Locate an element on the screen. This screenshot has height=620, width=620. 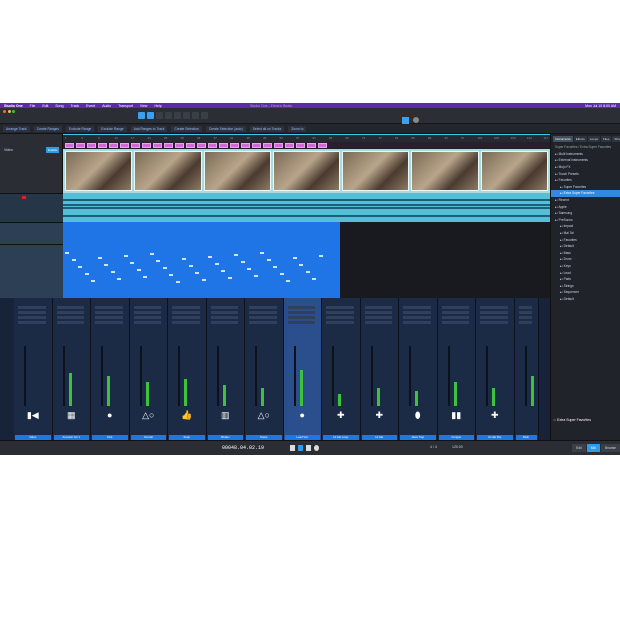
subtoolbar-button: Zoom to is located at coordinates (297, 128).